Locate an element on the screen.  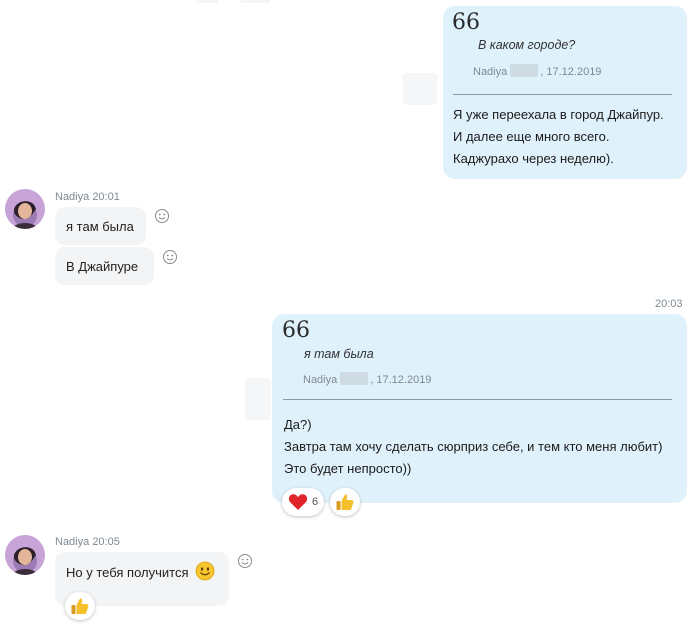
message-text: В Джайпуре is located at coordinates (102, 266).